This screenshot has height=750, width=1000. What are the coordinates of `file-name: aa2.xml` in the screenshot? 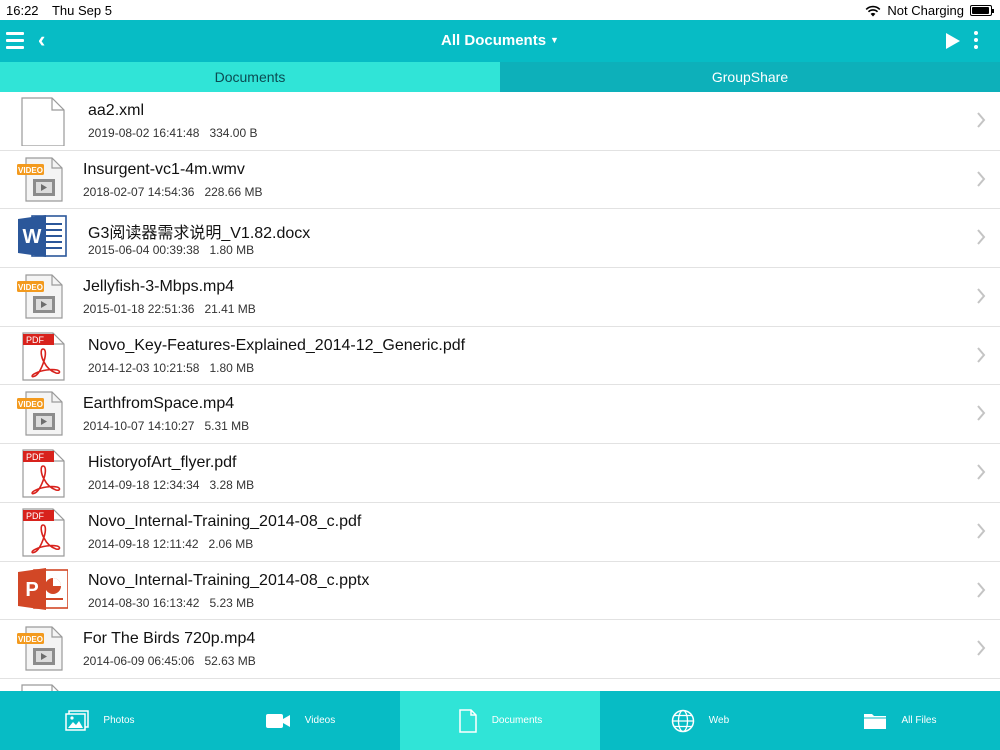 It's located at (116, 110).